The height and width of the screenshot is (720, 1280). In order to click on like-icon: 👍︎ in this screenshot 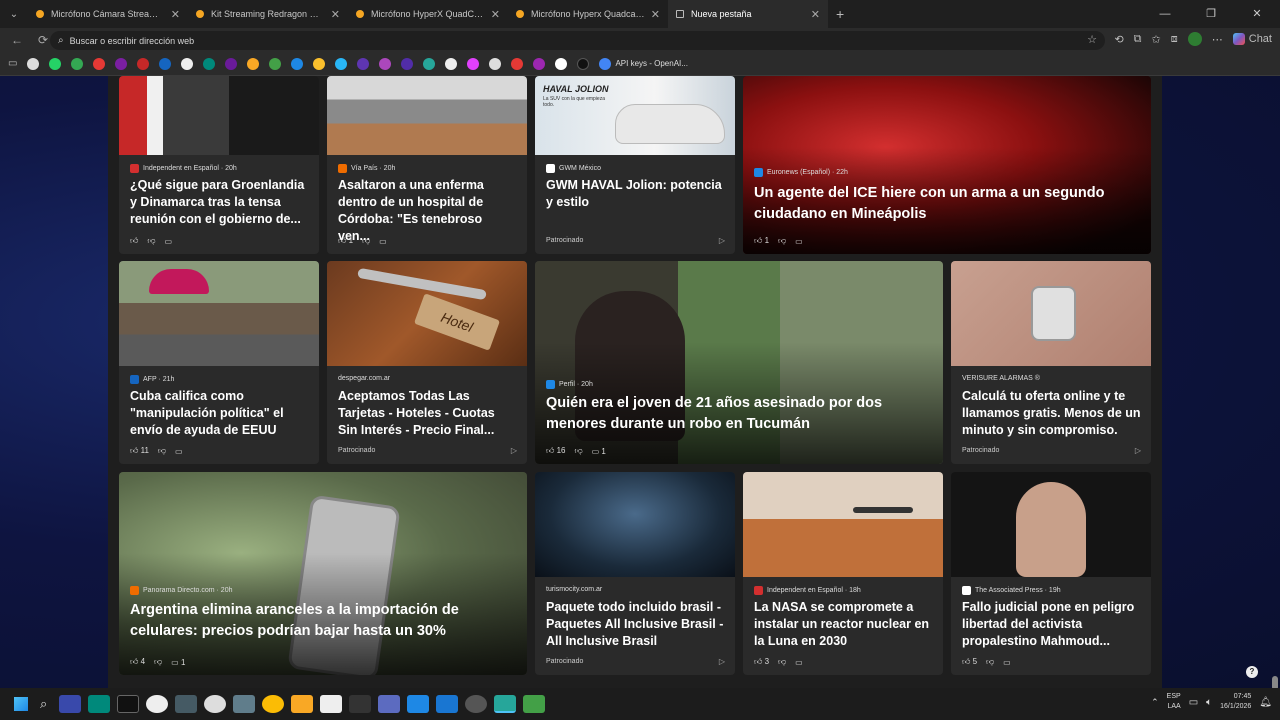, I will do `click(134, 241)`.